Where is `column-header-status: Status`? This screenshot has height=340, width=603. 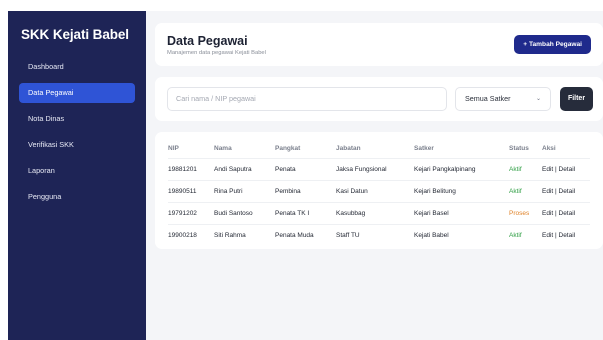 column-header-status: Status is located at coordinates (519, 148).